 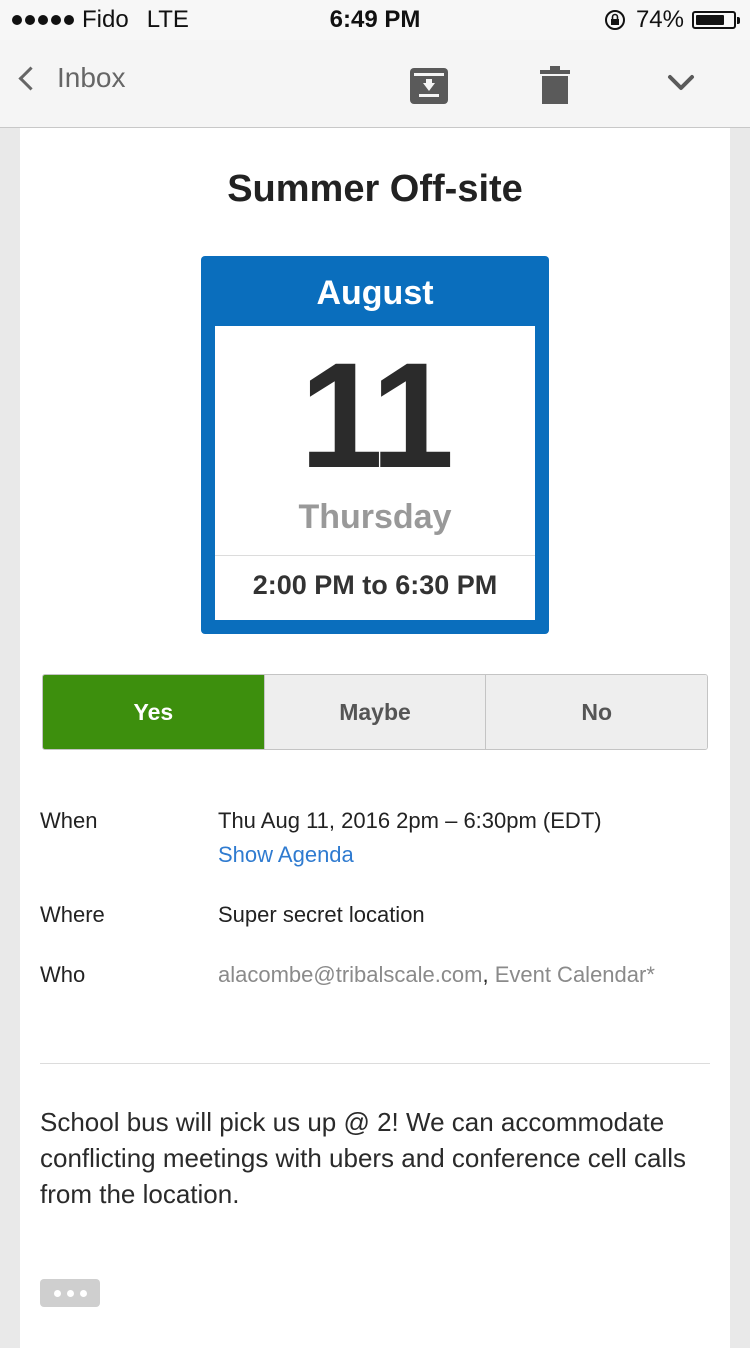 I want to click on calendar-date-block: August 11 Thursday 2:00 PM to 6:30 PM, so click(x=375, y=445).